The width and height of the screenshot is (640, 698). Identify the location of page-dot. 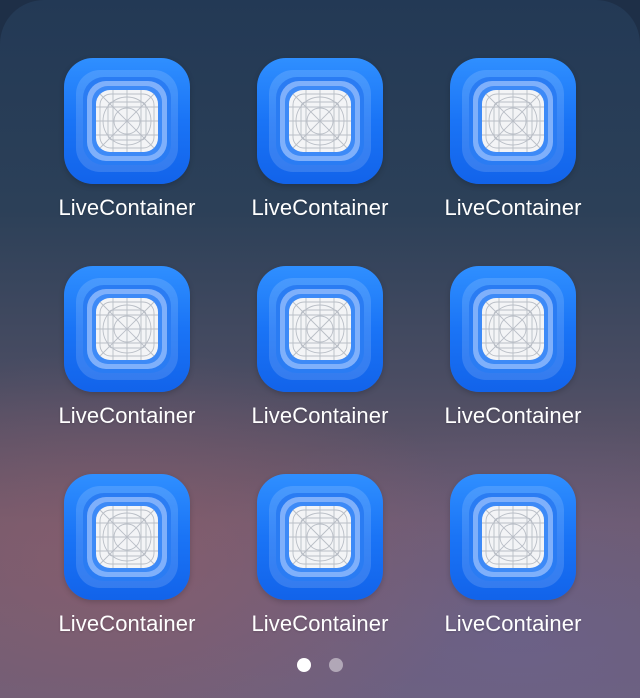
(336, 665).